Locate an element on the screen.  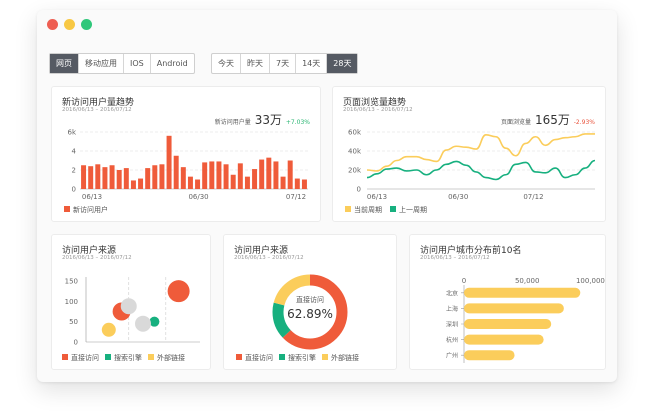
user-source-scatter-chart: 0 50 100 150 is located at coordinates (132, 312).